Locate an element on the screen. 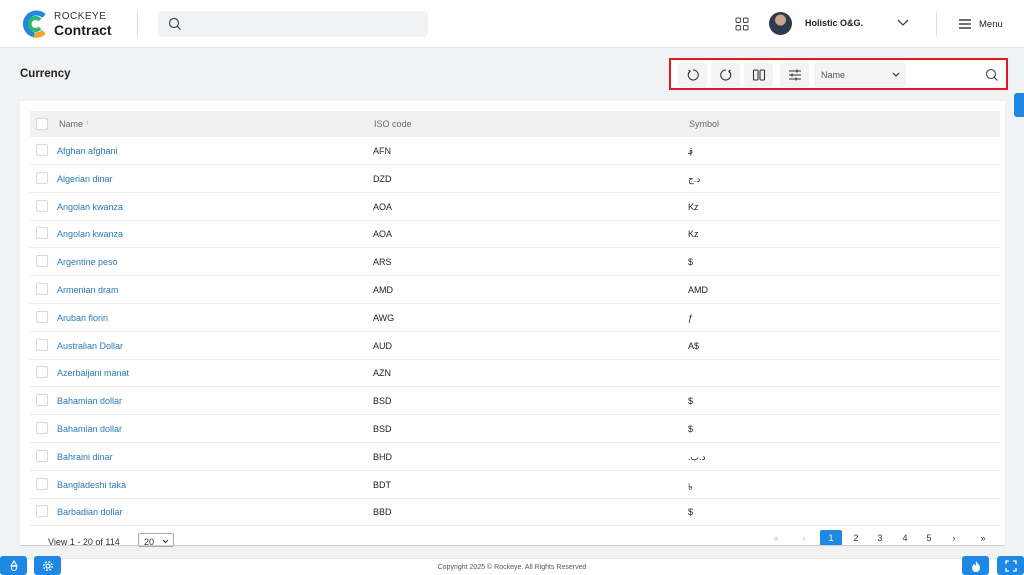 This screenshot has width=1024, height=575. table-bottom-divider is located at coordinates (512, 545).